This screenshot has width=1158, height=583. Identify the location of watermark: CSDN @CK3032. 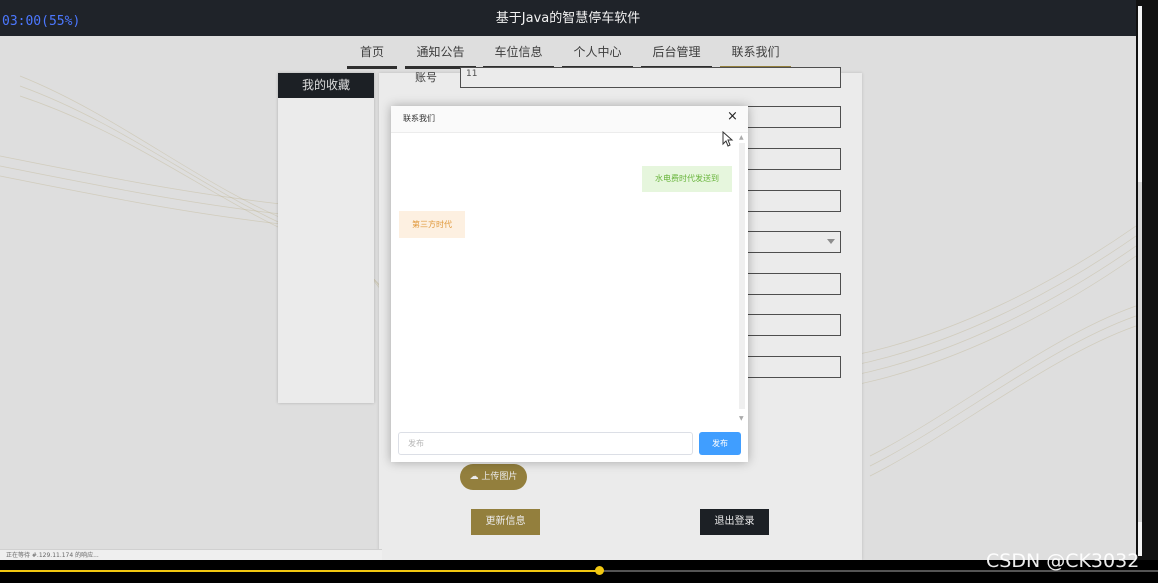
(1063, 561).